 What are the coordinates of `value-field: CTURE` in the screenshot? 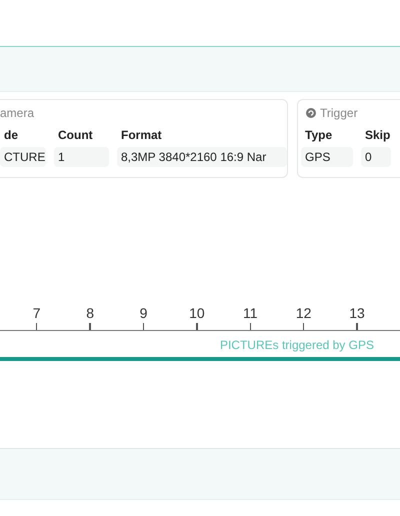 It's located at (23, 157).